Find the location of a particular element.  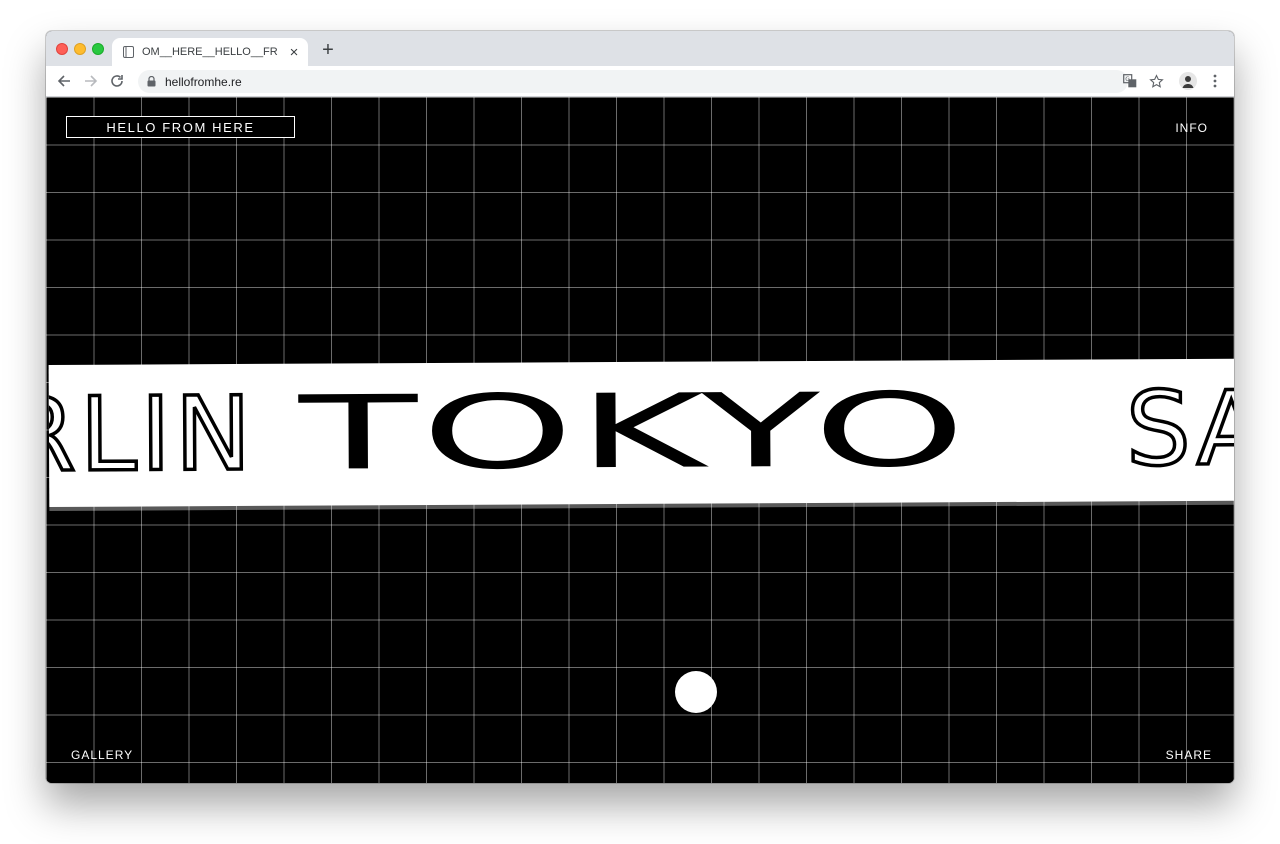

info-link: INFO is located at coordinates (1191, 128).